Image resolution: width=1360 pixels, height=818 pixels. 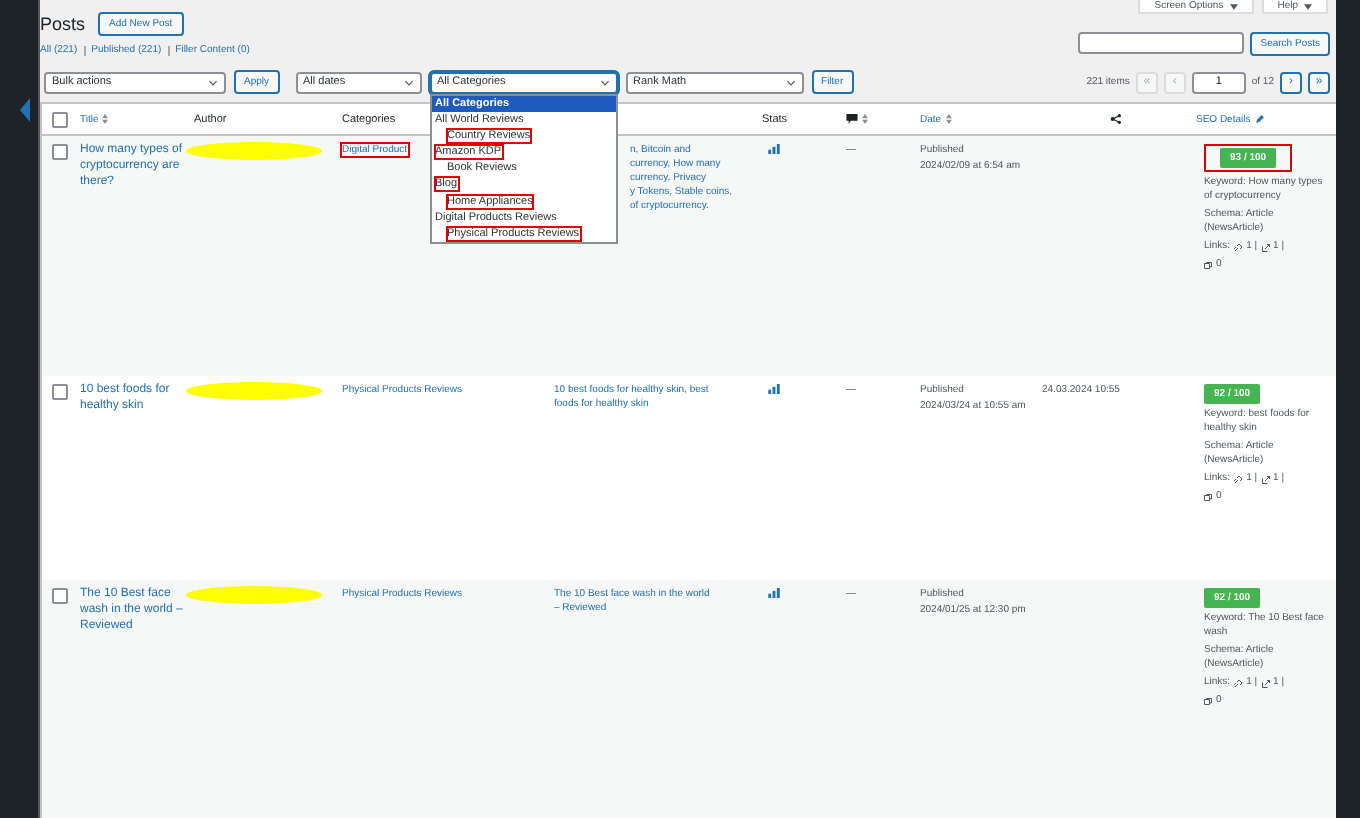 I want to click on share-icon, so click(x=1115, y=119).